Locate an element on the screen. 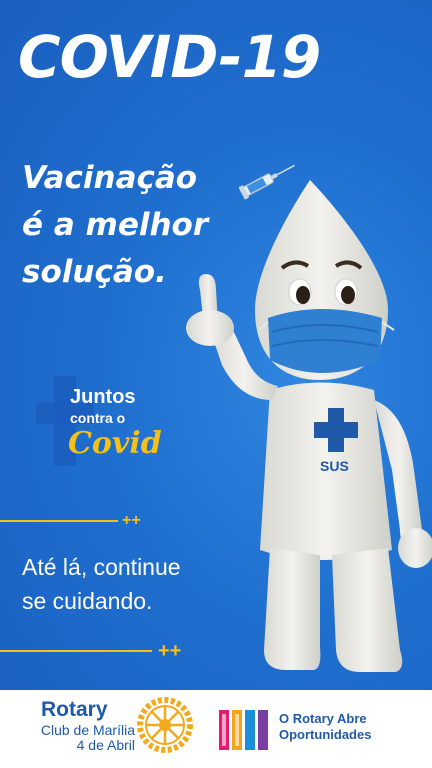  open-doors-icon is located at coordinates (243, 730).